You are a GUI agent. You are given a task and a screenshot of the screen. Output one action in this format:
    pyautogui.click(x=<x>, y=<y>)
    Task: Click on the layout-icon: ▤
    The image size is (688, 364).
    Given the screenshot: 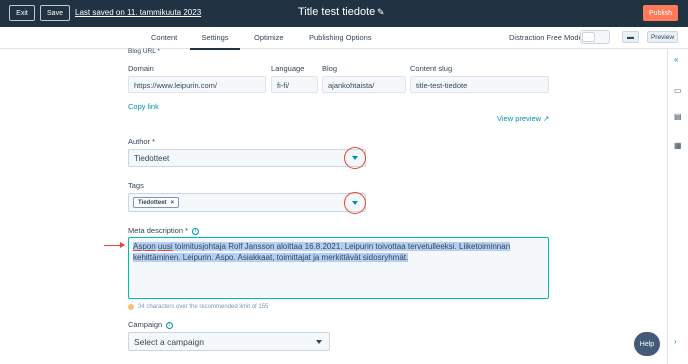 What is the action you would take?
    pyautogui.click(x=678, y=116)
    